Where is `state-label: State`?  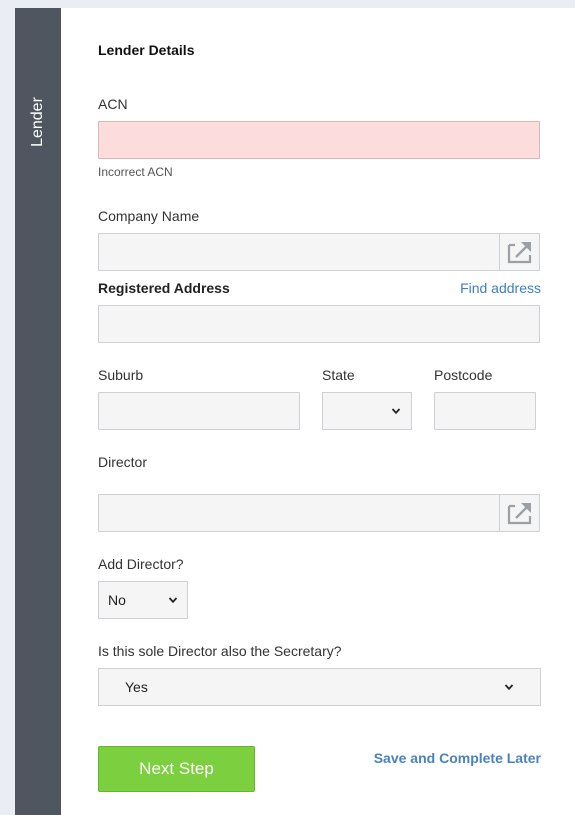
state-label: State is located at coordinates (338, 375).